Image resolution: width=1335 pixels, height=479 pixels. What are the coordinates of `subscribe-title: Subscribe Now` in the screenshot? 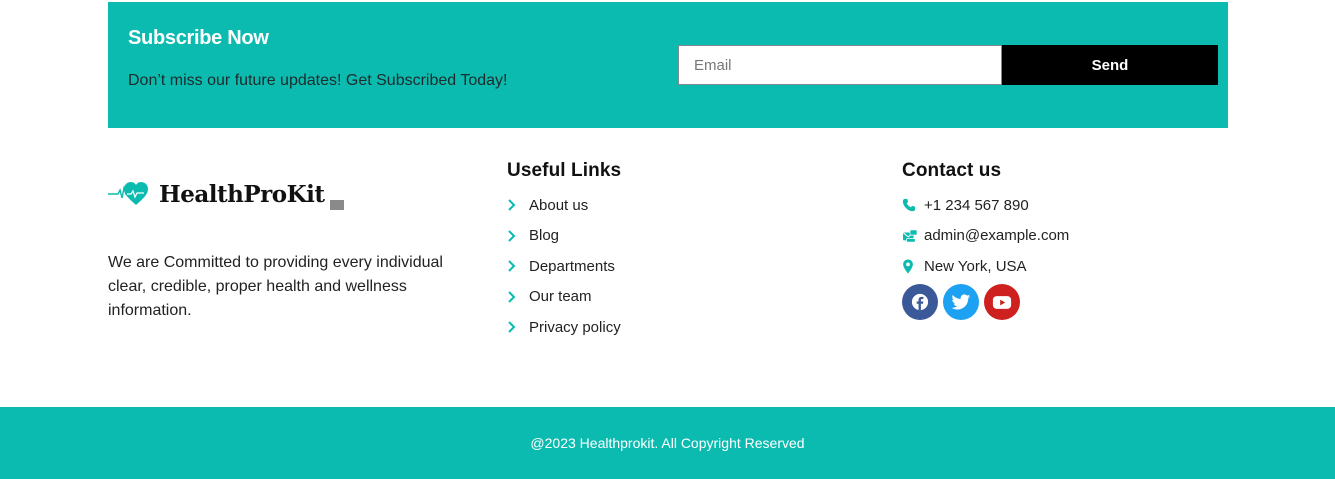 It's located at (198, 38).